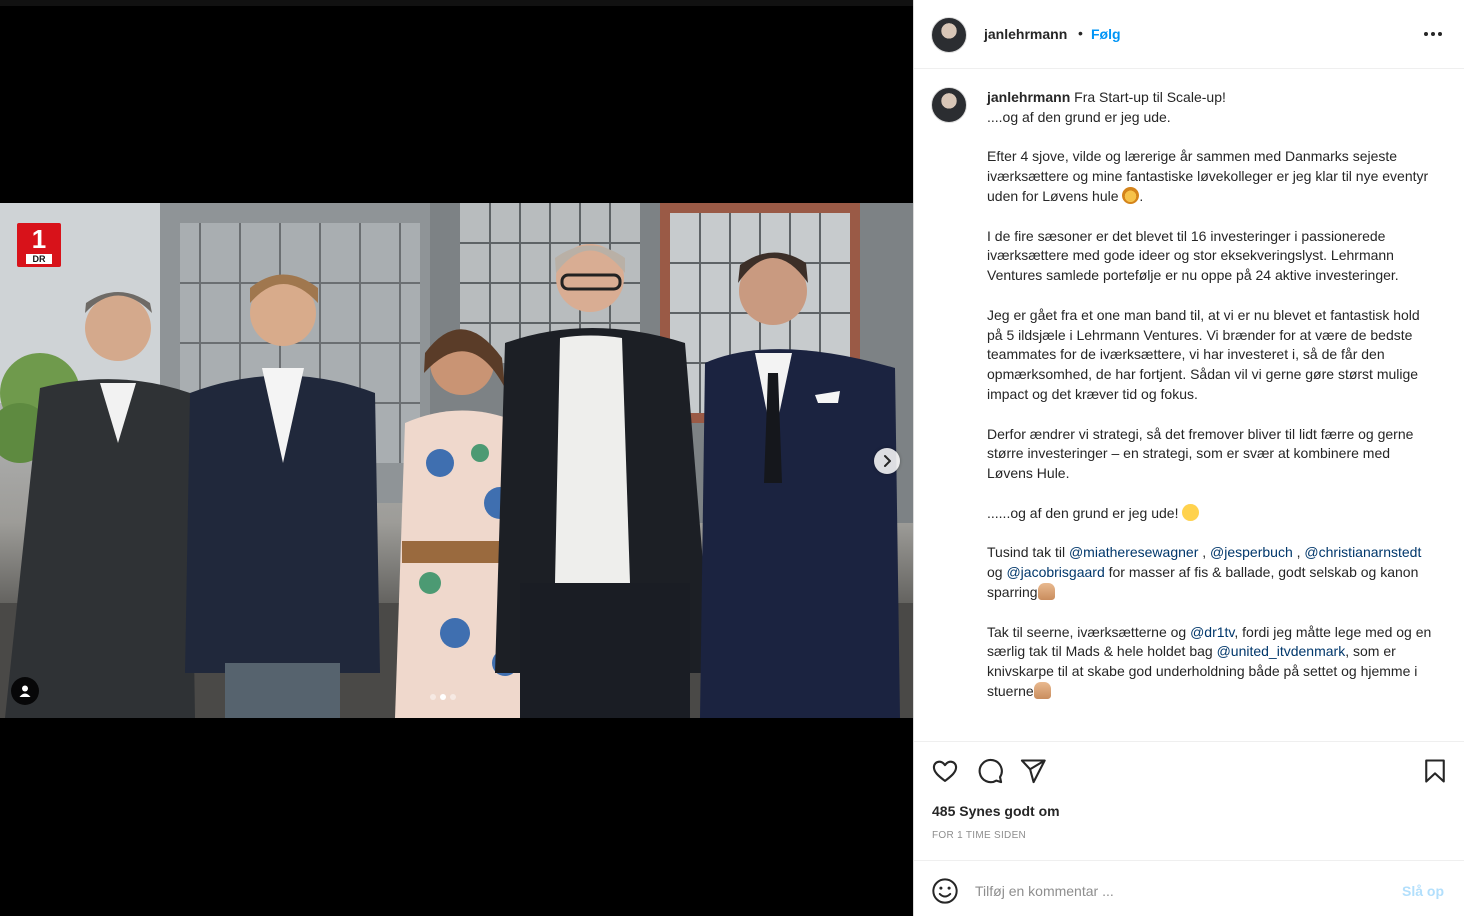 The height and width of the screenshot is (916, 1465). I want to click on carousel-indicator, so click(443, 697).